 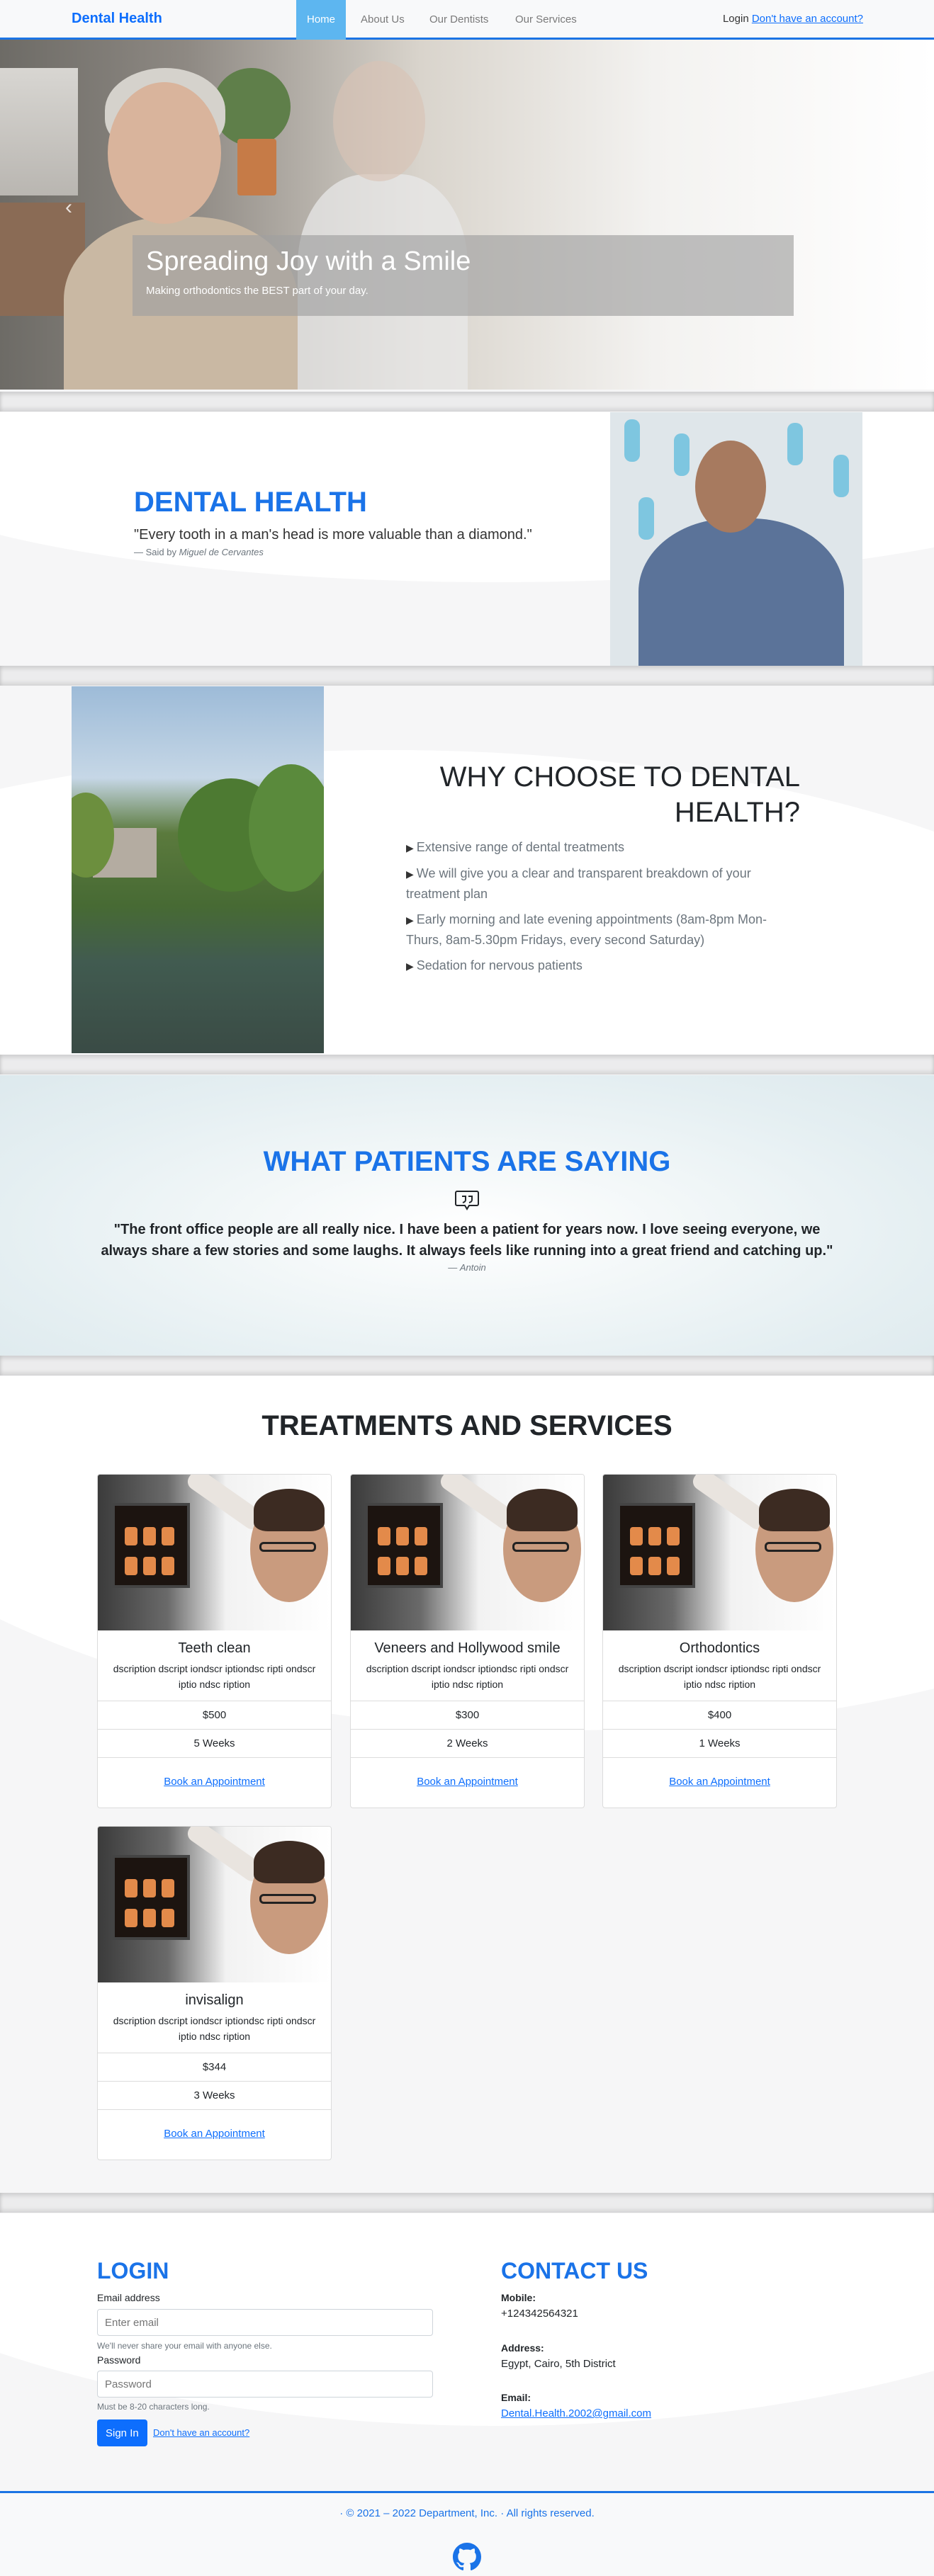 I want to click on carousel-prev-icon: ‹, so click(x=68, y=207).